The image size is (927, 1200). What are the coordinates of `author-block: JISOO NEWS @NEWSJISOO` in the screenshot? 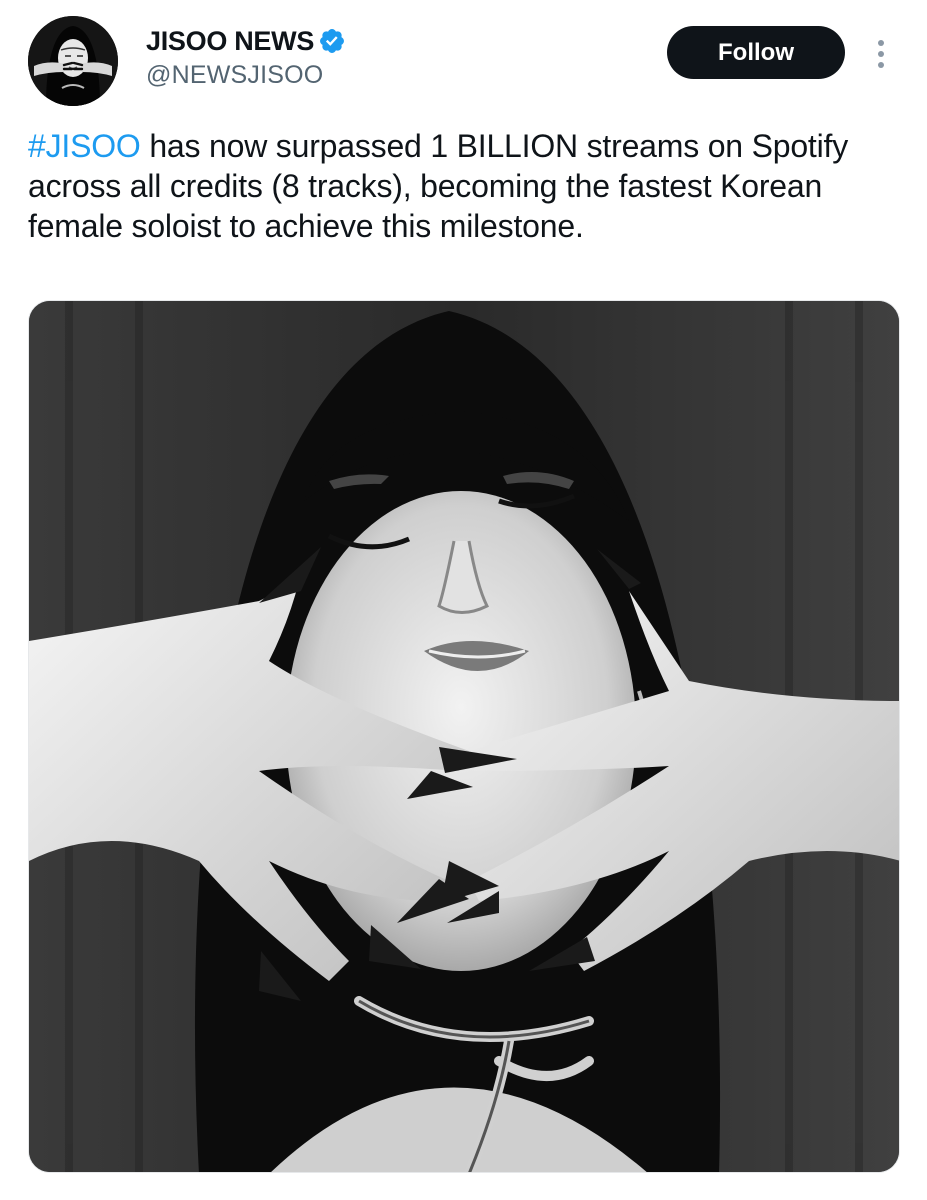 It's located at (246, 57).